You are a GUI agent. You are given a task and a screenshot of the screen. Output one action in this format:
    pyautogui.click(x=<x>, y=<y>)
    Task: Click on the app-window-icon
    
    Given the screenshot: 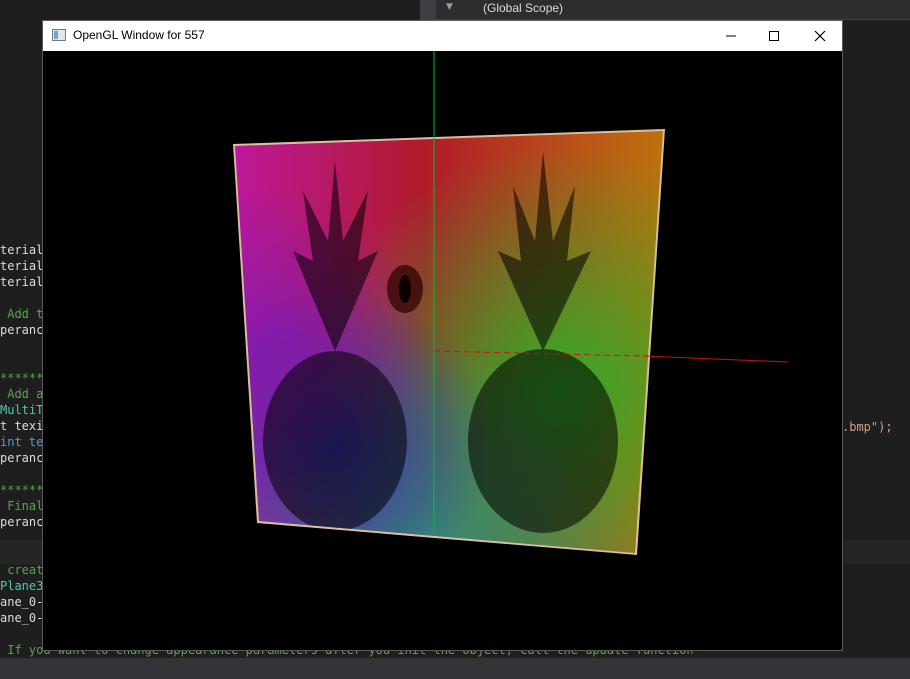 What is the action you would take?
    pyautogui.click(x=59, y=35)
    